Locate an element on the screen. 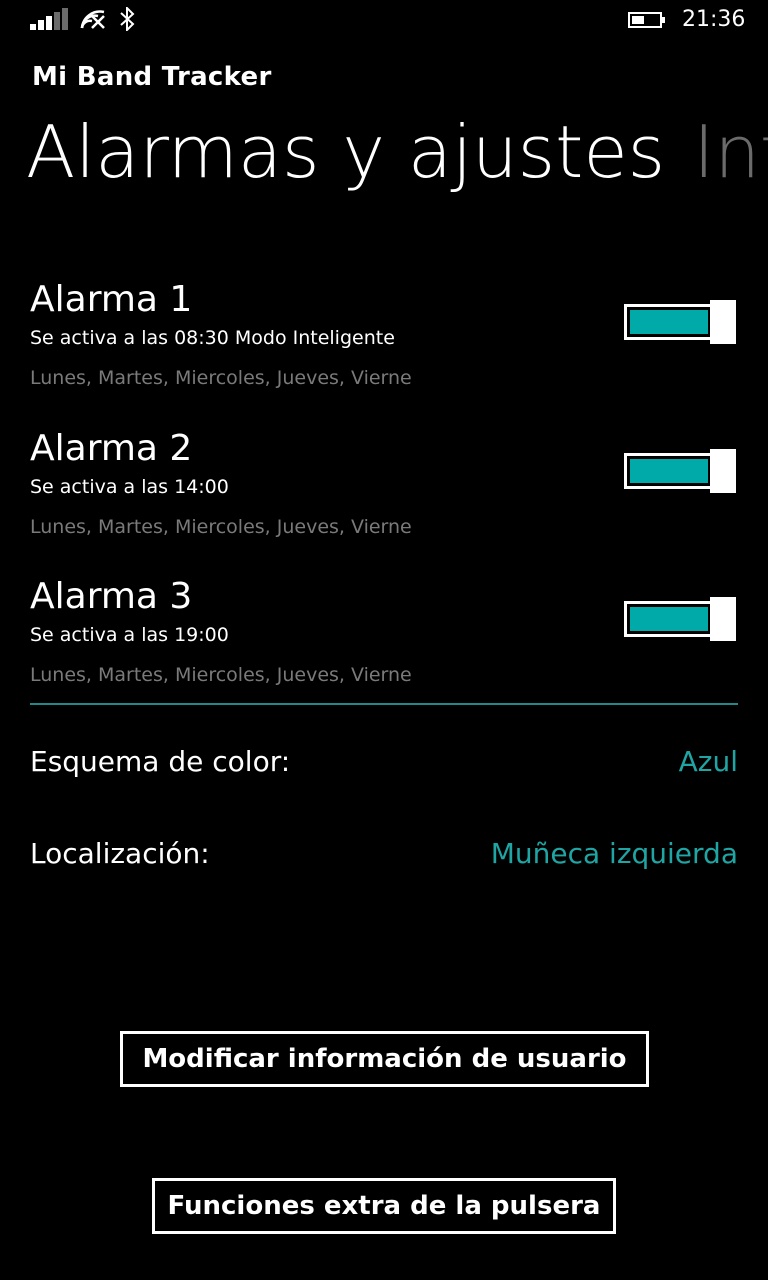  wifi-icon is located at coordinates (92, 19).